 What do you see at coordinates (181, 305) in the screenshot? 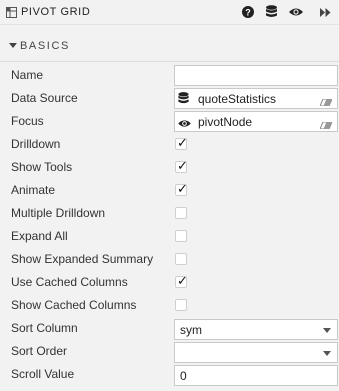
I see `show-cached-columns-checkbox` at bounding box center [181, 305].